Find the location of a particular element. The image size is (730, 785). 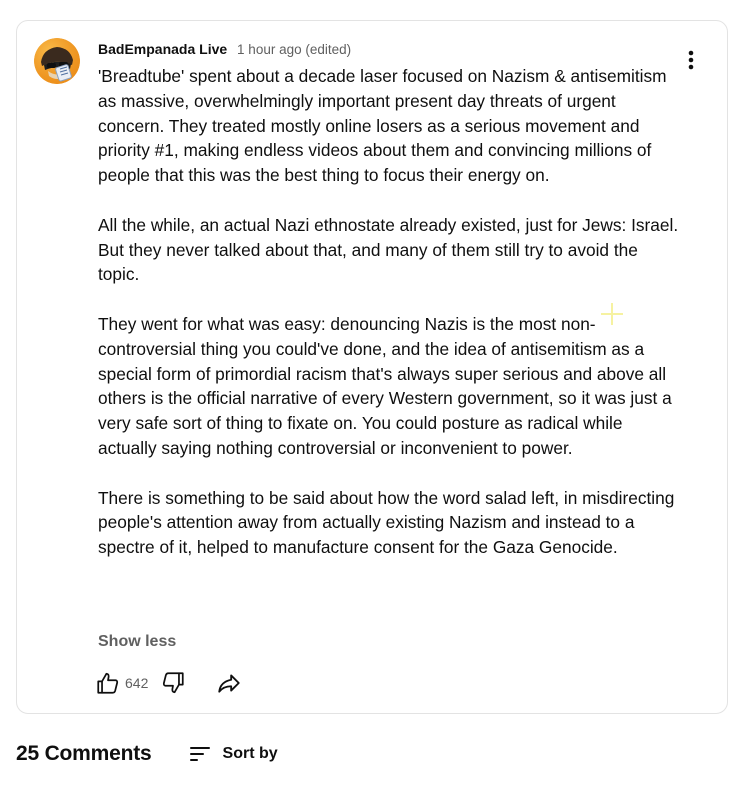

avatar is located at coordinates (57, 61).